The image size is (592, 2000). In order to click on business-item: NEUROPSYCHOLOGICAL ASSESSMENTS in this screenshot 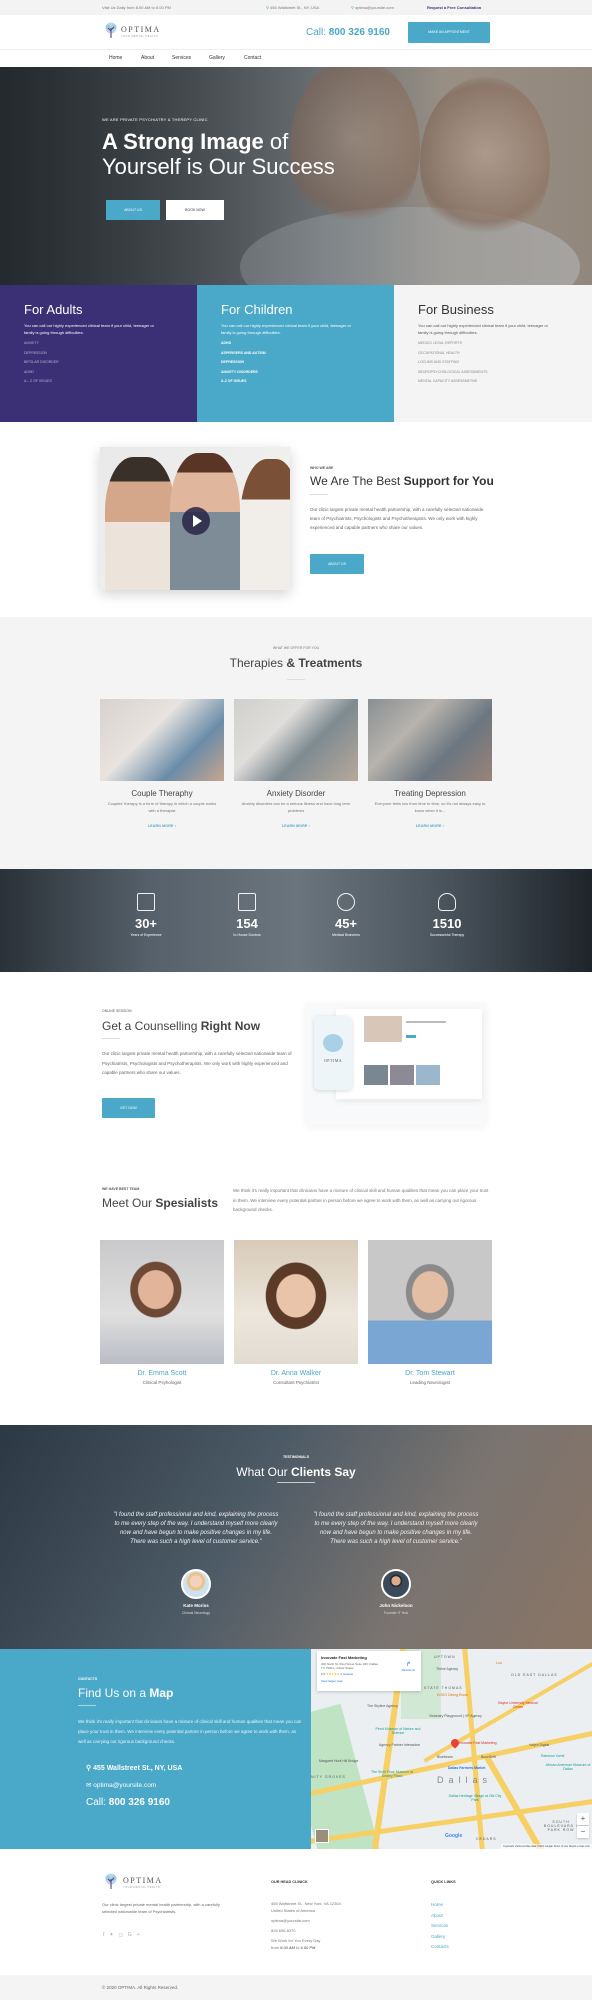, I will do `click(505, 372)`.